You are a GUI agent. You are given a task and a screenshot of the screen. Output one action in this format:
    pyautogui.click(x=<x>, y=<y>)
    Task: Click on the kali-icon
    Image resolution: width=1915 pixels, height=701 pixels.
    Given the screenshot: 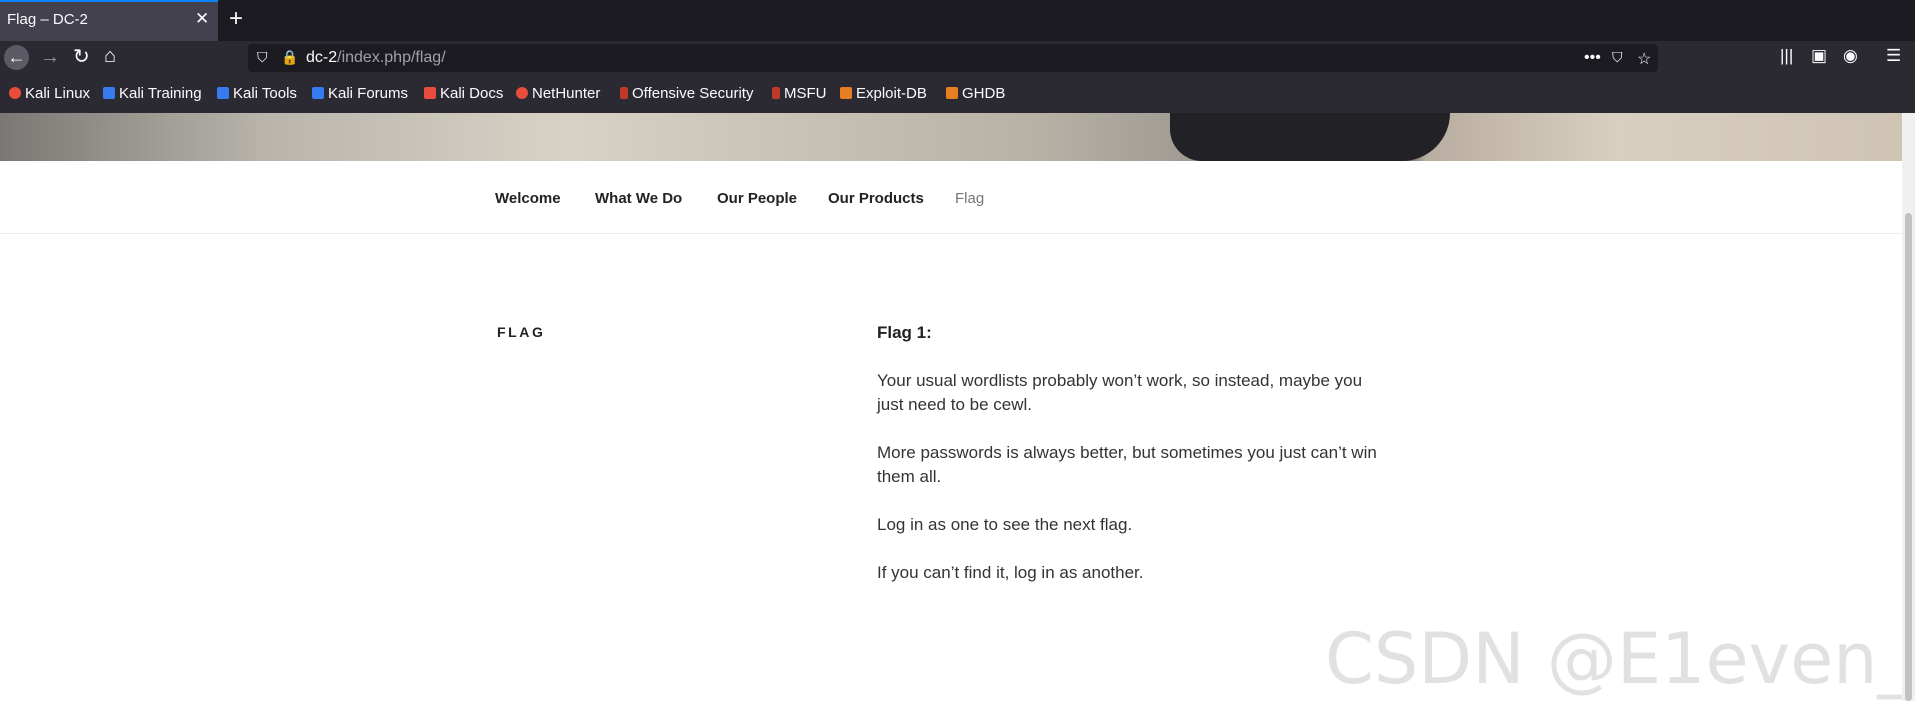 What is the action you would take?
    pyautogui.click(x=15, y=93)
    